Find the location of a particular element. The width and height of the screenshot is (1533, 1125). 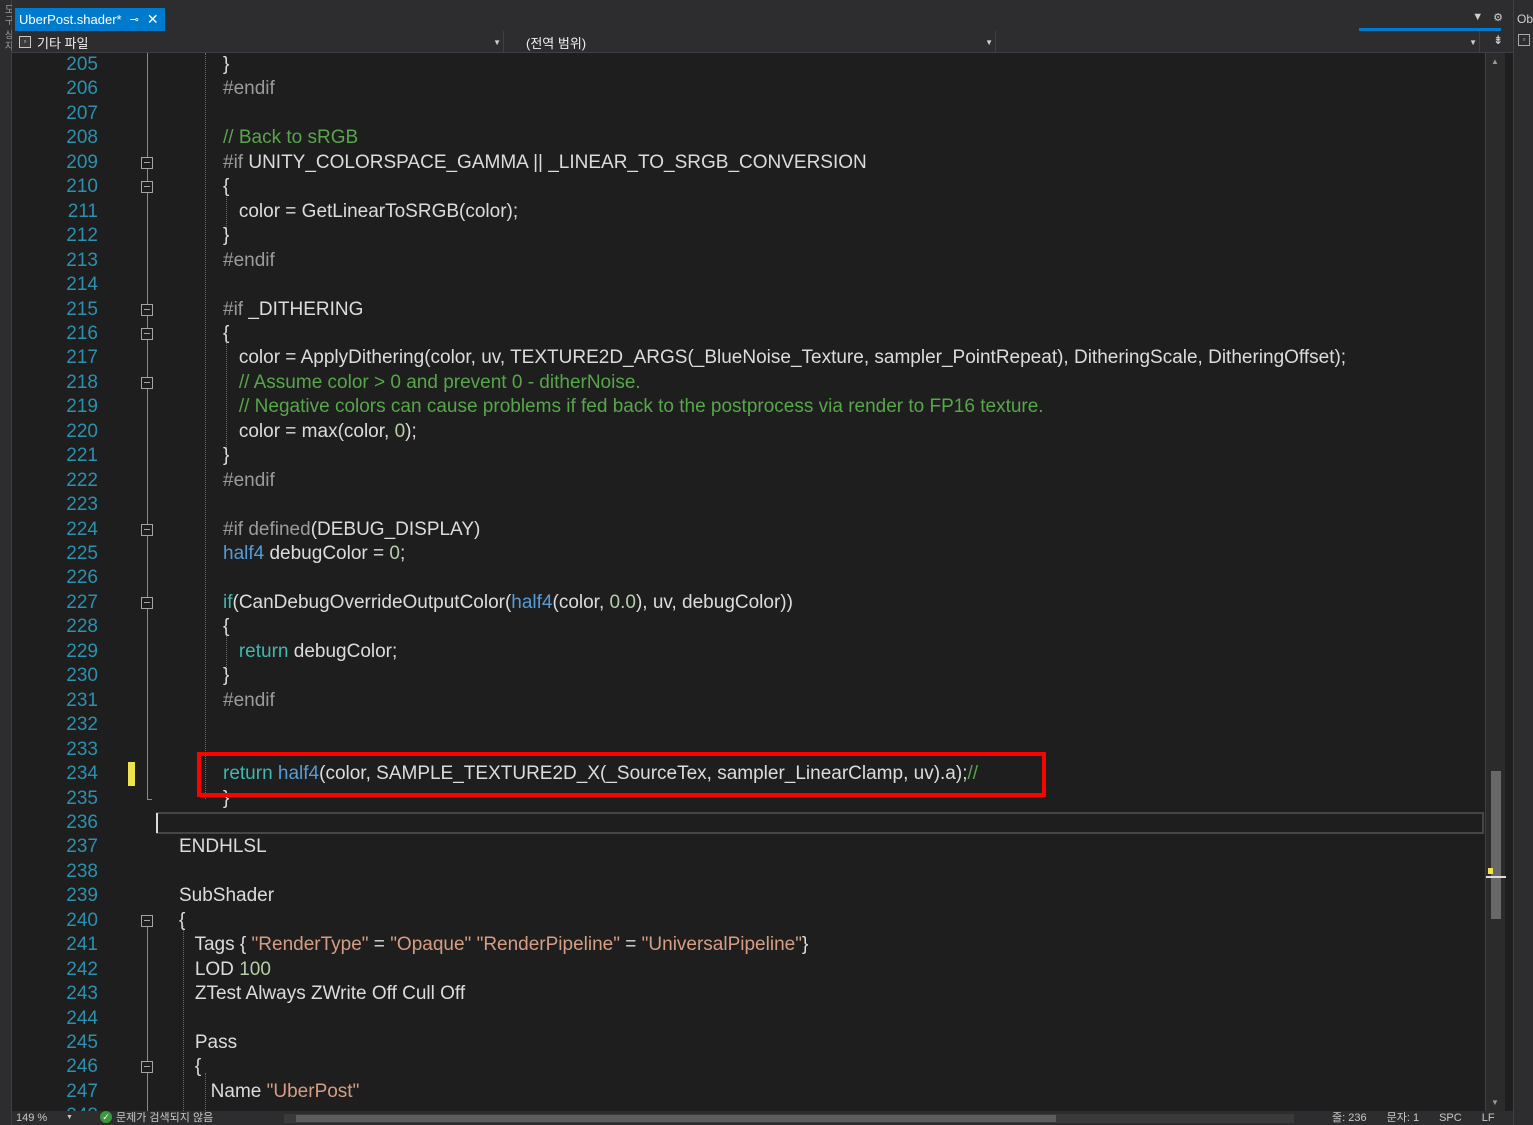

object-browser-tab-label: Ob is located at coordinates (1525, 19).